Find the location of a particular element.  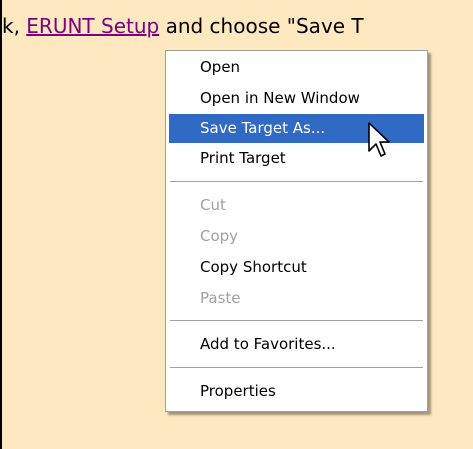

menu-item-paste: Paste is located at coordinates (296, 298).